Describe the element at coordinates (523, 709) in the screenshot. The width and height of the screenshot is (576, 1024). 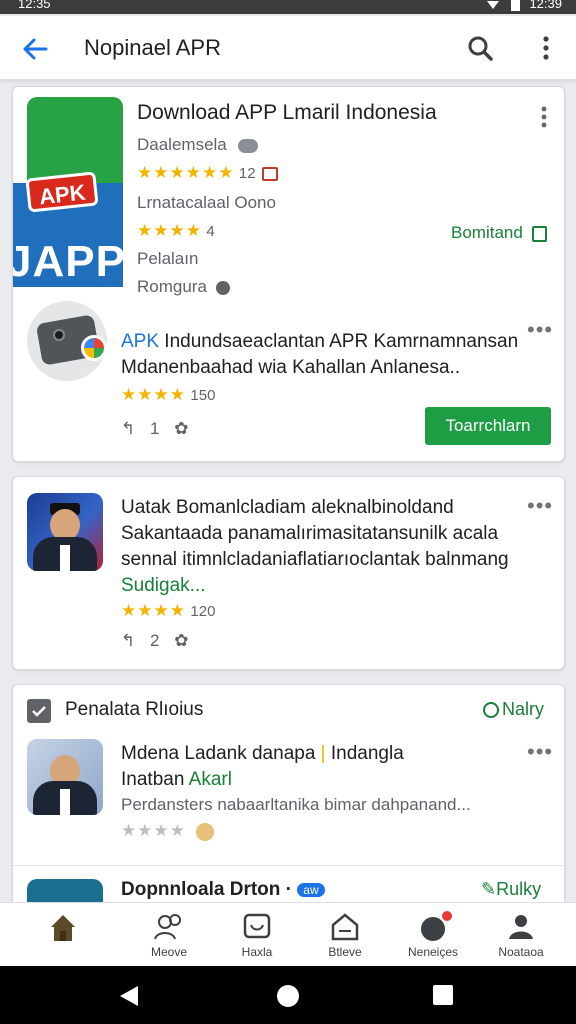
I see `section-action-label: Nalry` at that location.